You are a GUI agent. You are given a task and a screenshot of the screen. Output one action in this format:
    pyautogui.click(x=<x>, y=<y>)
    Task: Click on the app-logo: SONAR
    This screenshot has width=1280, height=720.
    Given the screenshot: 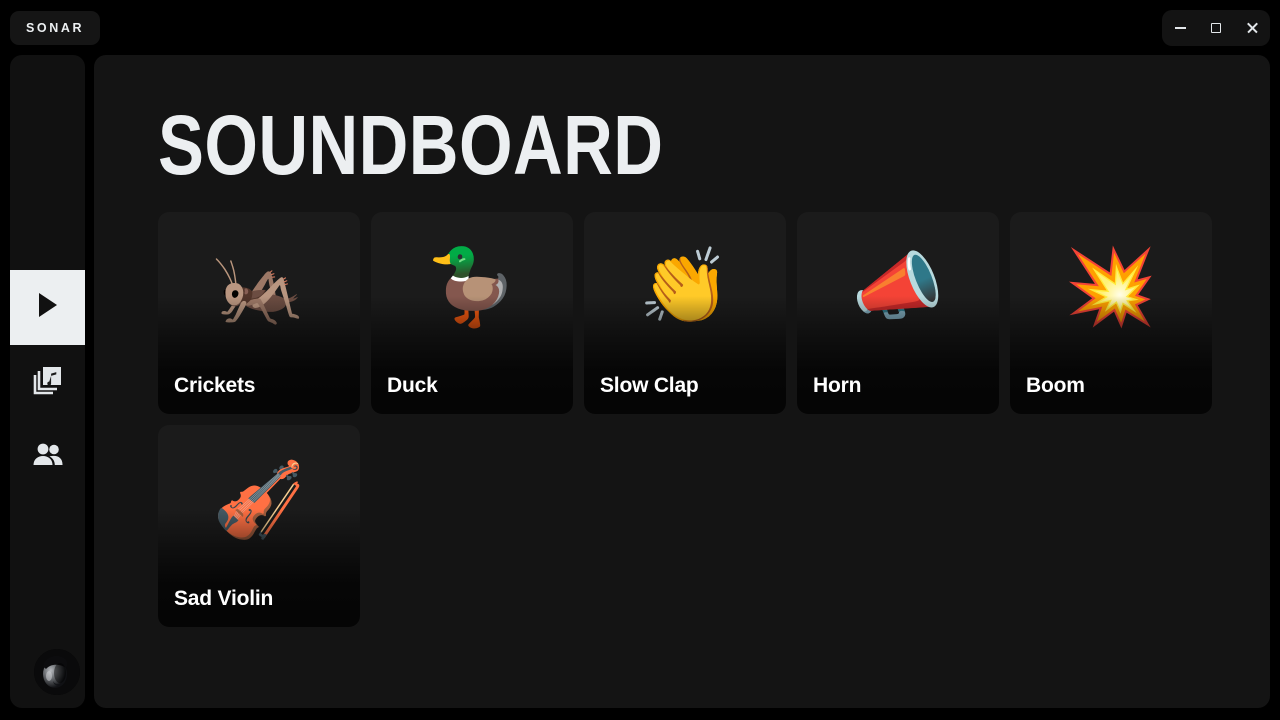 What is the action you would take?
    pyautogui.click(x=55, y=28)
    